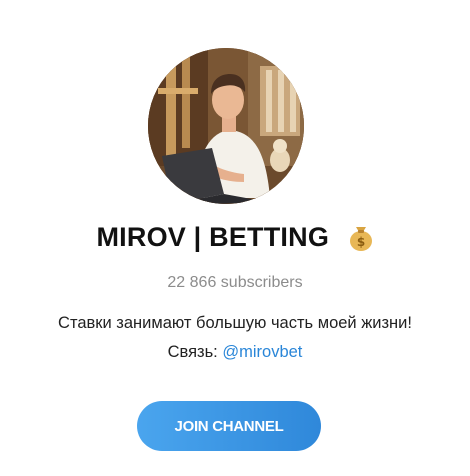 The width and height of the screenshot is (470, 476). What do you see at coordinates (213, 237) in the screenshot?
I see `channel-title: MIROV | BETTING` at bounding box center [213, 237].